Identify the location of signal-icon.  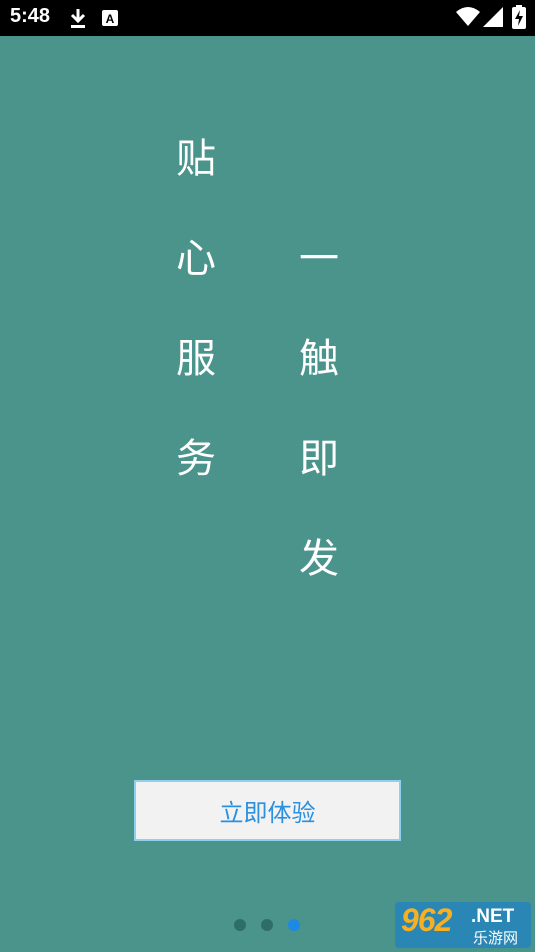
(493, 19).